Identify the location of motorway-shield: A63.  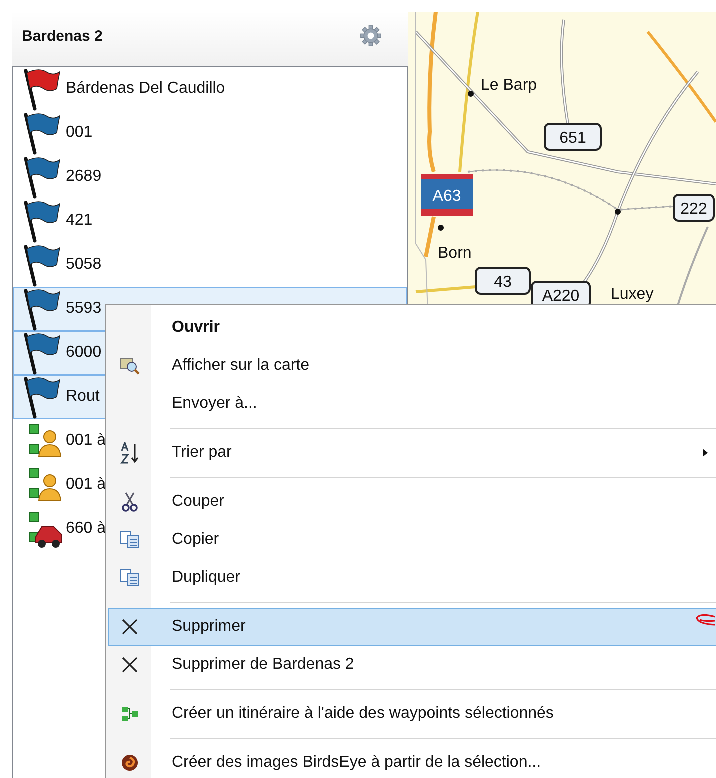
(447, 195).